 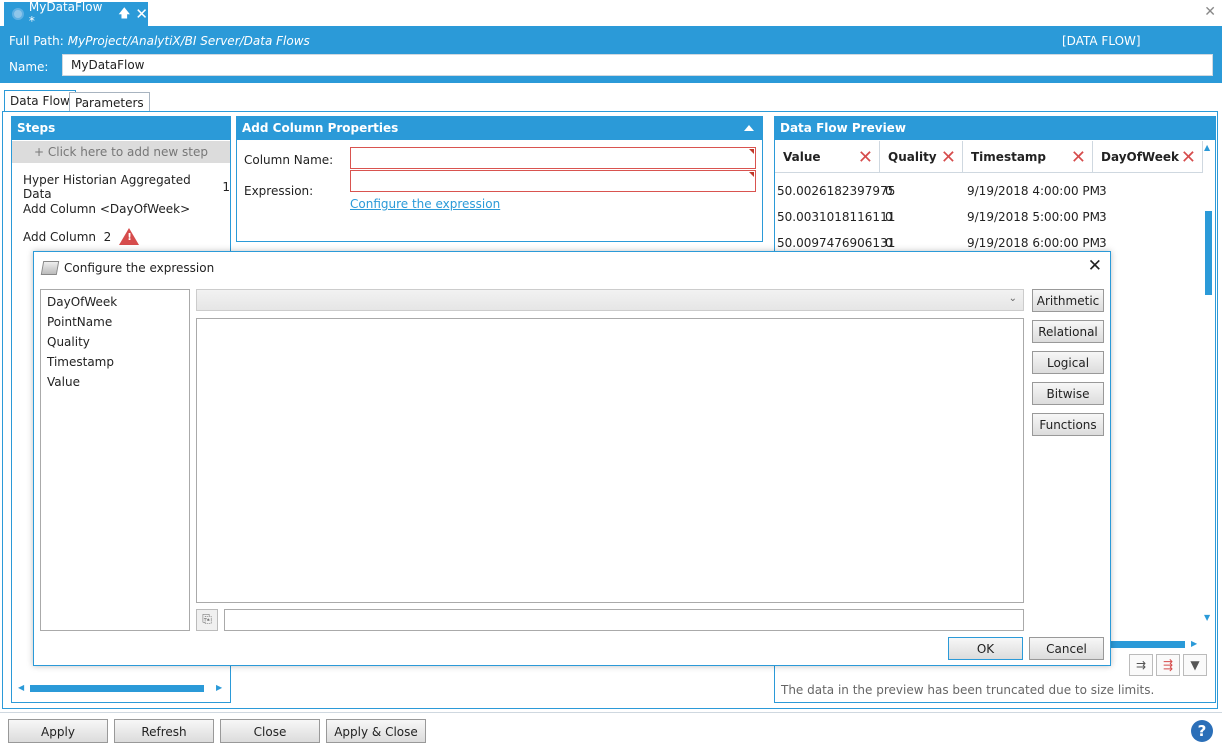 I want to click on expression-preview-field, so click(x=624, y=620).